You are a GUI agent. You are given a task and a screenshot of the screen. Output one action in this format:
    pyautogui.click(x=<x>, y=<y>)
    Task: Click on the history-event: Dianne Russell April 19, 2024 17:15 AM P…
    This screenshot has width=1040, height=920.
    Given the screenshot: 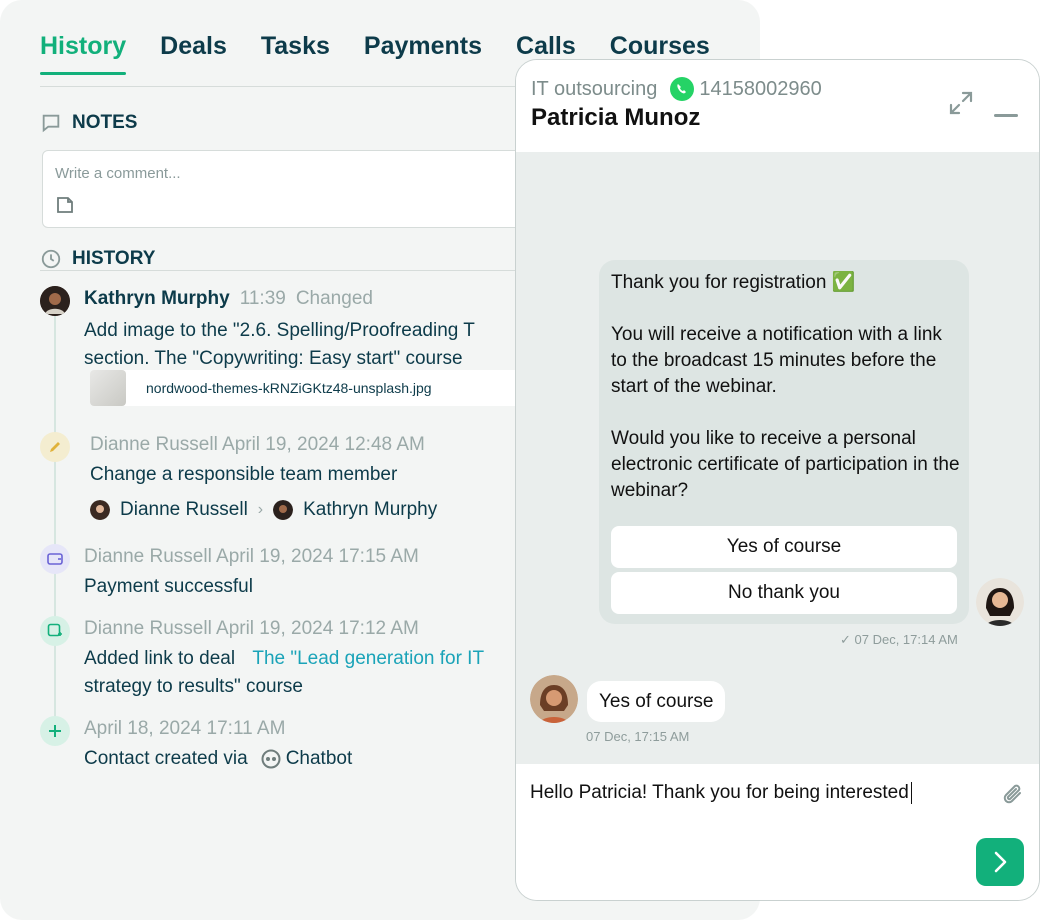 What is the action you would take?
    pyautogui.click(x=280, y=574)
    